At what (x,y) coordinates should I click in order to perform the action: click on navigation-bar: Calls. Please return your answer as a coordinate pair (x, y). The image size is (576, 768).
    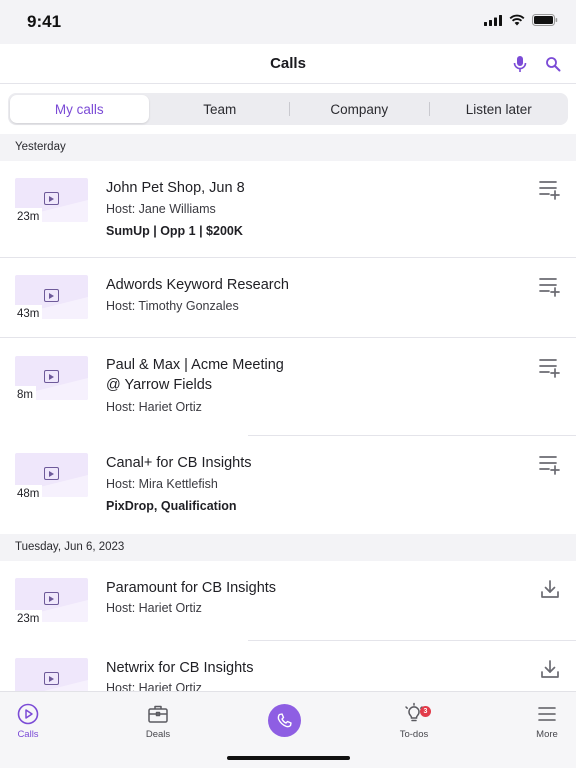
    Looking at the image, I should click on (288, 64).